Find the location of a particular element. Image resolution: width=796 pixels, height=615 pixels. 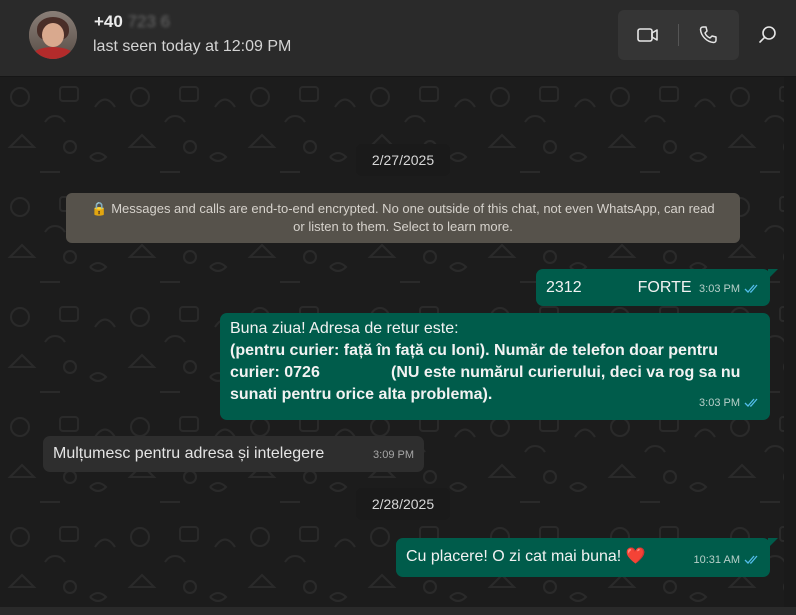

message-meta: 3:09 PM is located at coordinates (393, 455).